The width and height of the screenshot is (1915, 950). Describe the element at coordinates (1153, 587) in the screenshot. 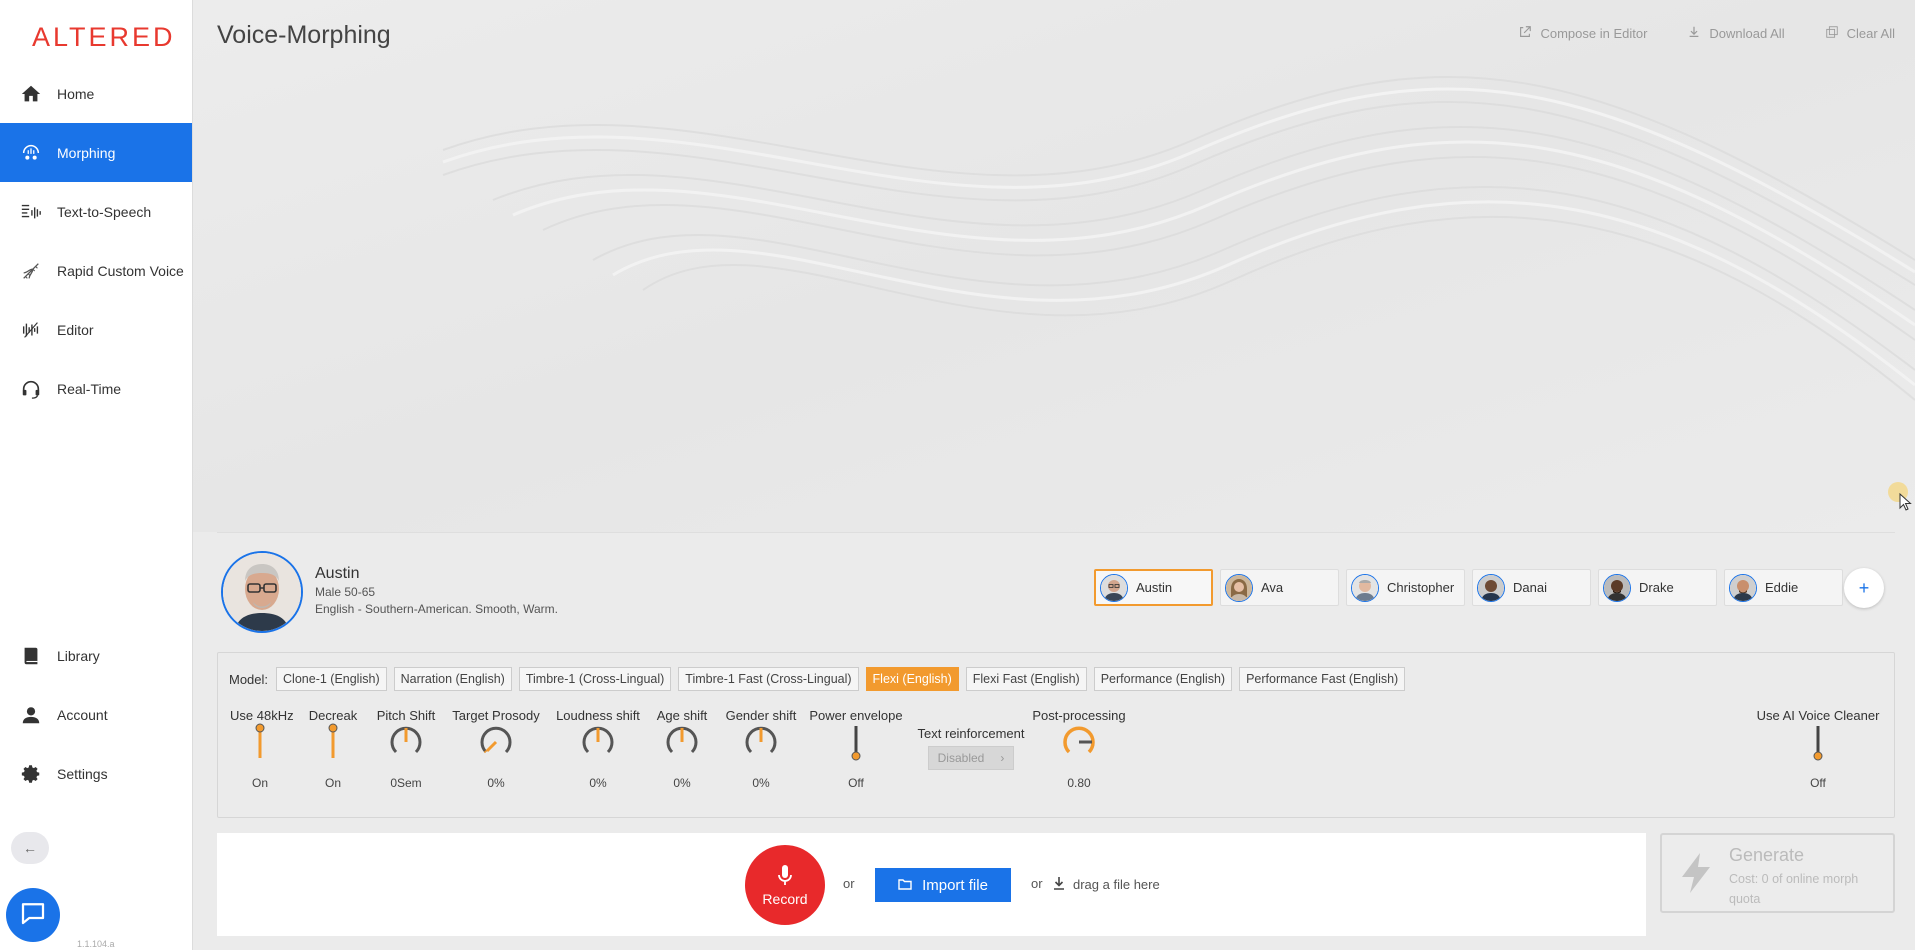

I see `voice-chip-austin: Austin` at that location.